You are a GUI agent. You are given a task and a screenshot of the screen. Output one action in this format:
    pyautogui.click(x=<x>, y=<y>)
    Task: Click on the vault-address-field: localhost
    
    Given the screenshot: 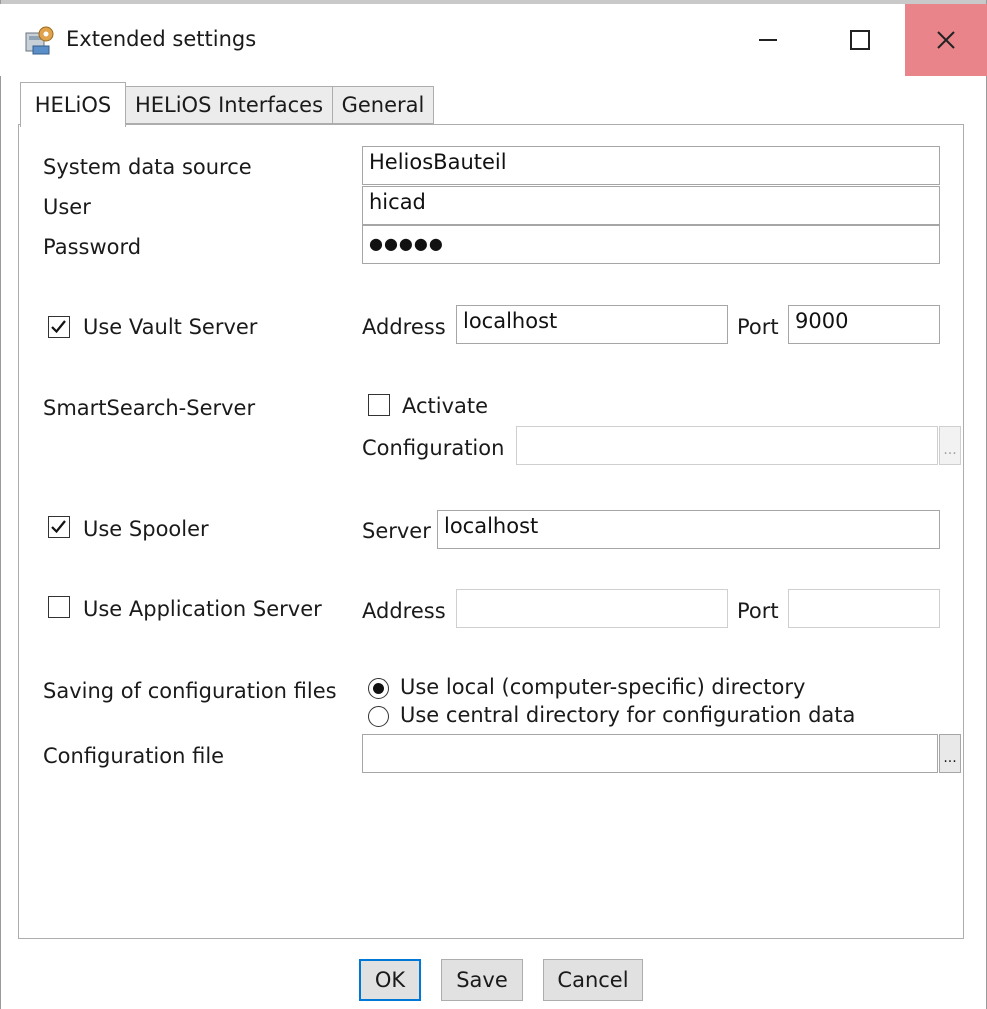 What is the action you would take?
    pyautogui.click(x=592, y=324)
    